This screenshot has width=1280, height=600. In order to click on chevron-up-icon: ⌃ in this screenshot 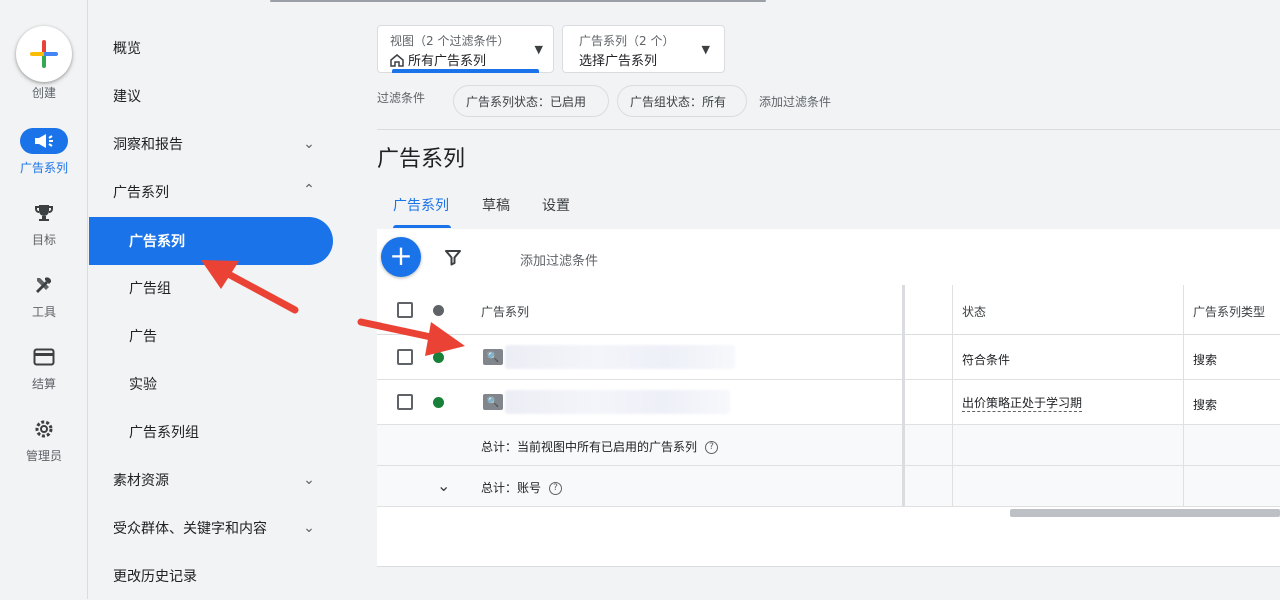, I will do `click(309, 190)`.